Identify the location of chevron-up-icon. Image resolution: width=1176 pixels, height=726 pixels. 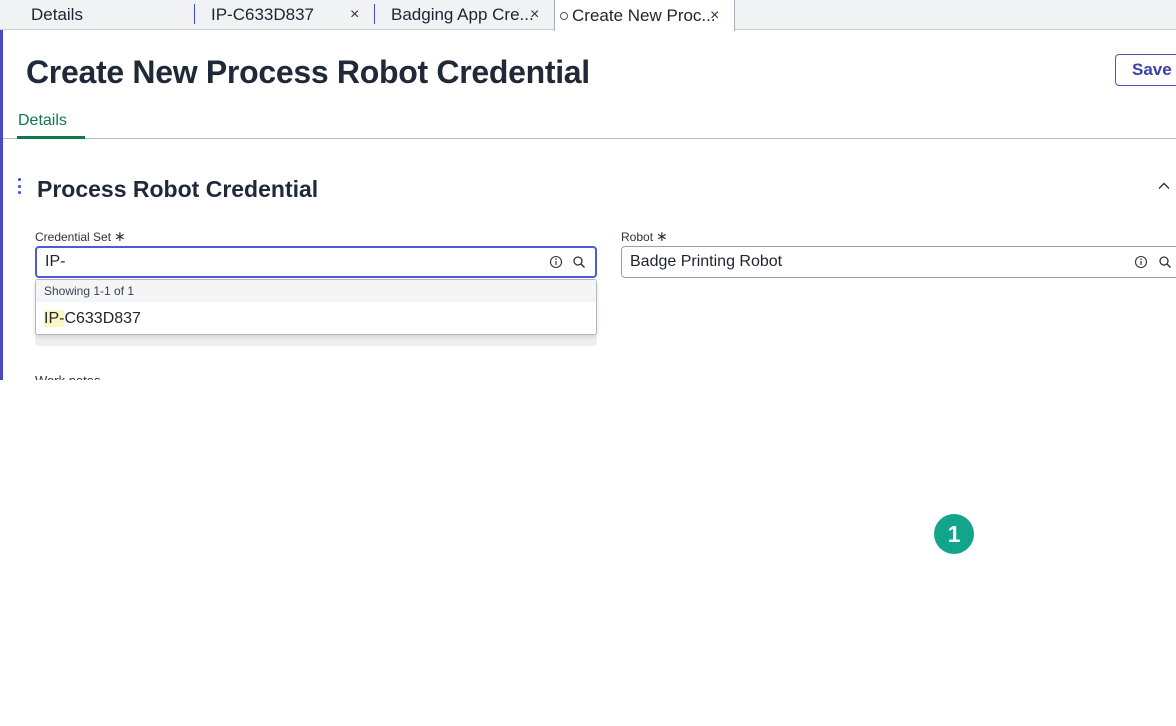
(1164, 186).